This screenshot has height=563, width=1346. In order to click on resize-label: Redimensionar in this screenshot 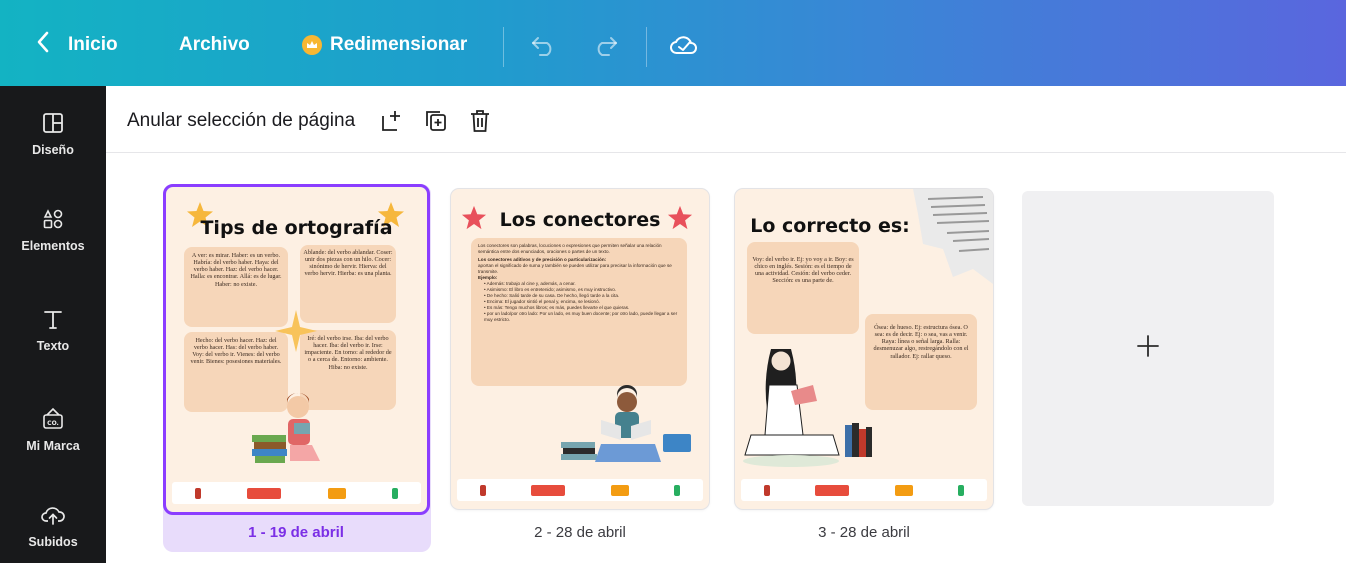, I will do `click(399, 44)`.